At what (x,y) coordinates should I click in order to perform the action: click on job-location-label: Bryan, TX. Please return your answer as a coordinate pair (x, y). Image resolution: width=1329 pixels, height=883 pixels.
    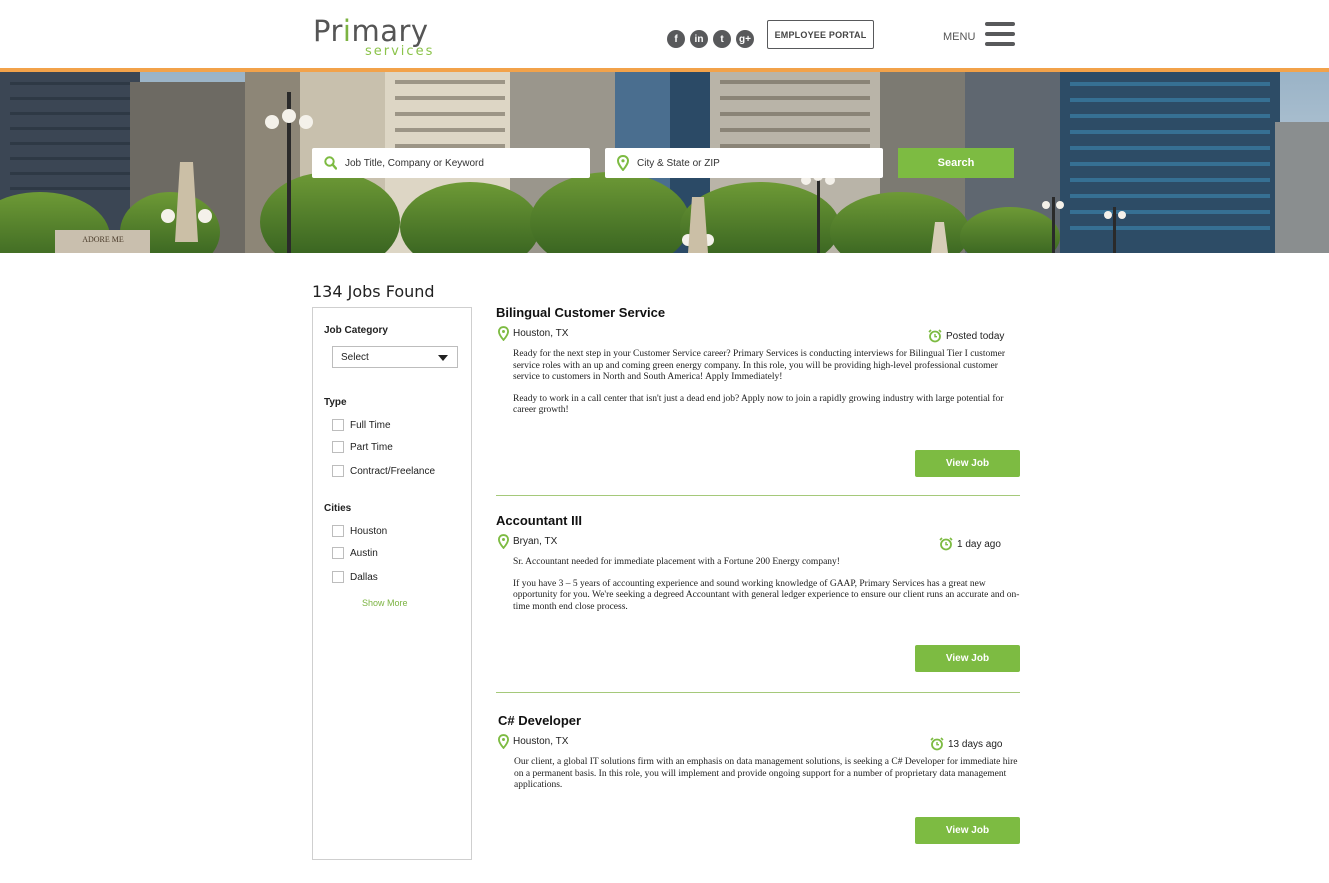
    Looking at the image, I should click on (535, 541).